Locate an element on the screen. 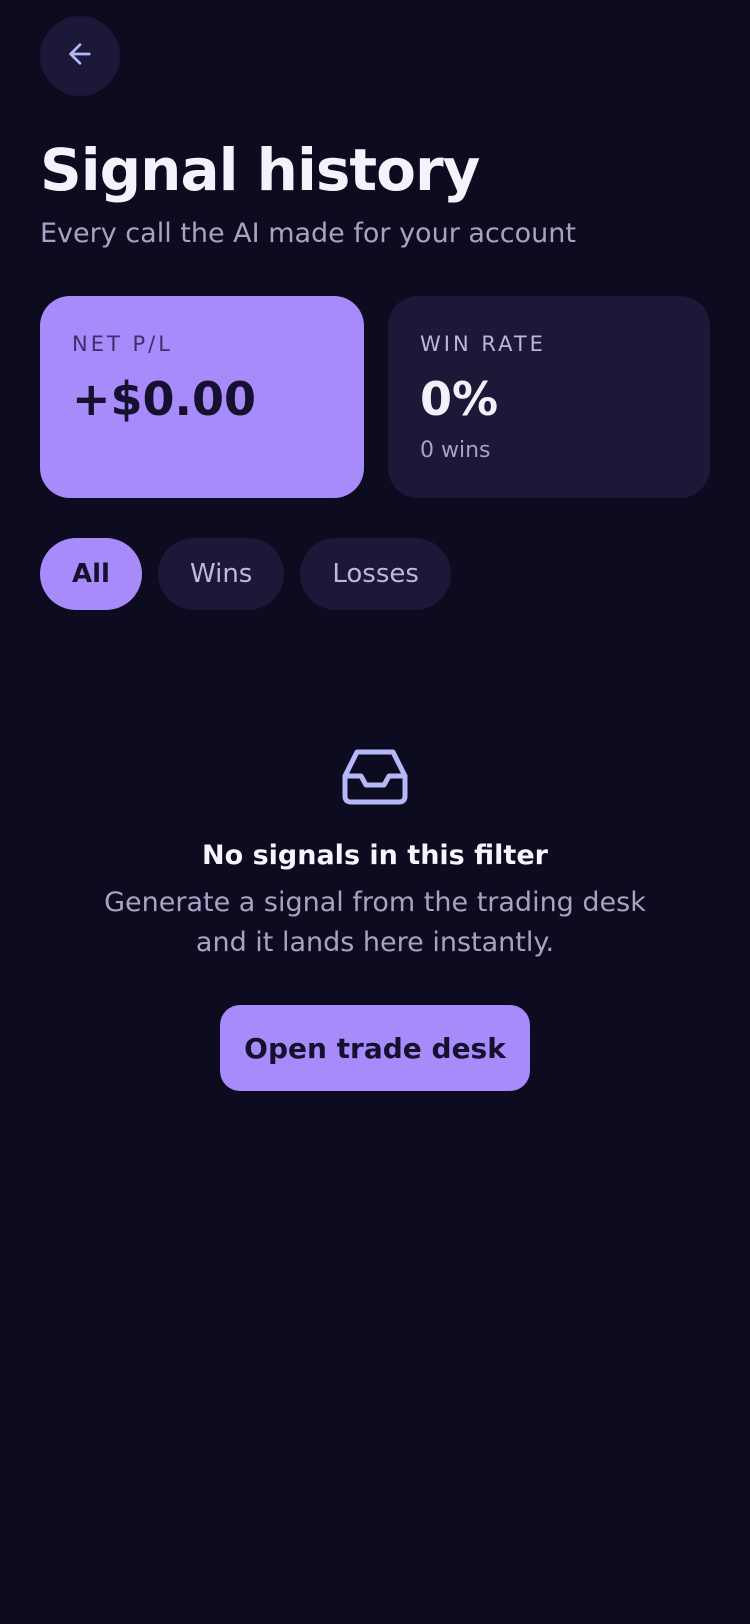 The width and height of the screenshot is (750, 1624). net-pl-card: NET P/L +$0.00 is located at coordinates (202, 397).